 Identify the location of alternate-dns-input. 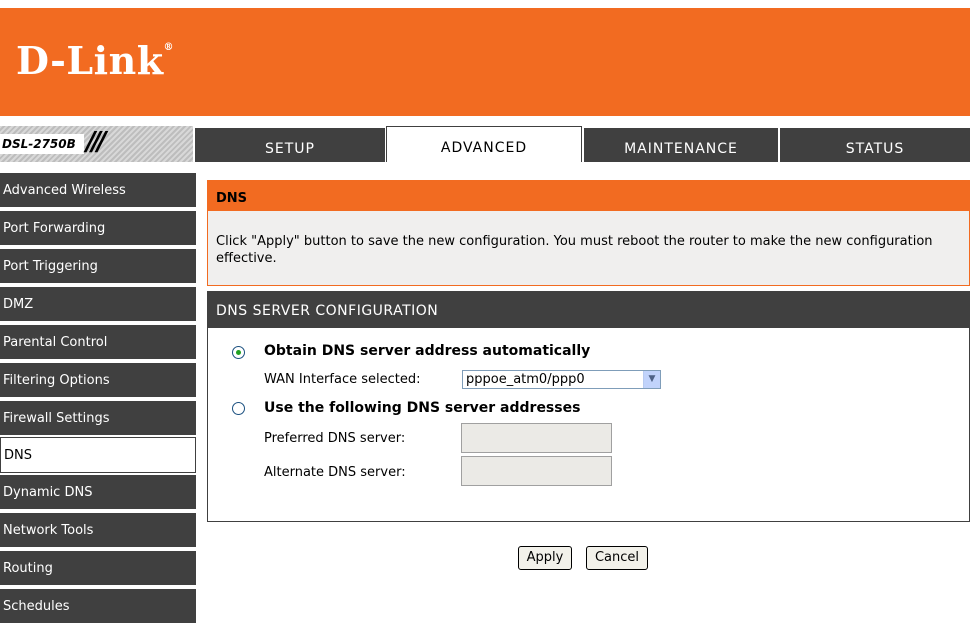
(536, 471).